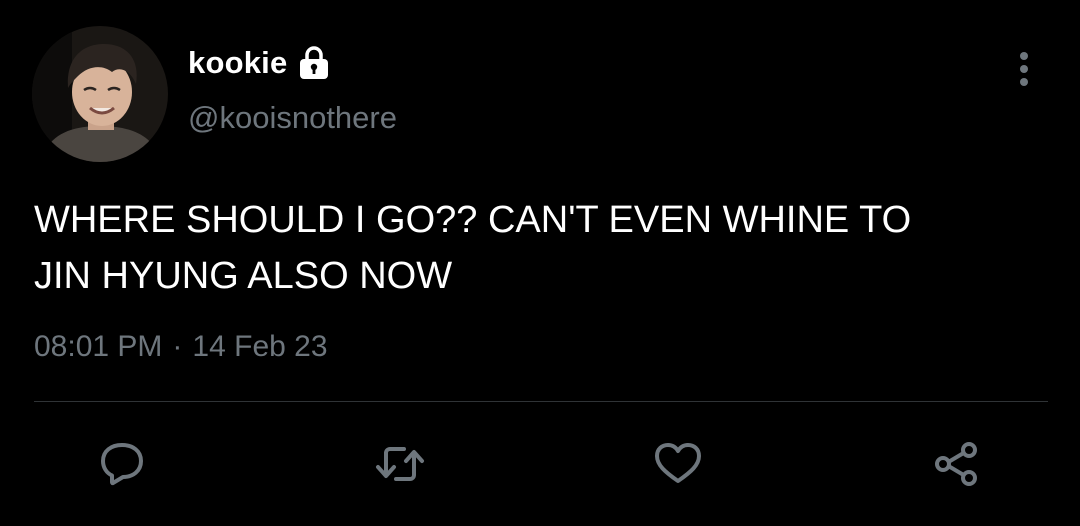 The height and width of the screenshot is (526, 1080). I want to click on like-button, so click(678, 464).